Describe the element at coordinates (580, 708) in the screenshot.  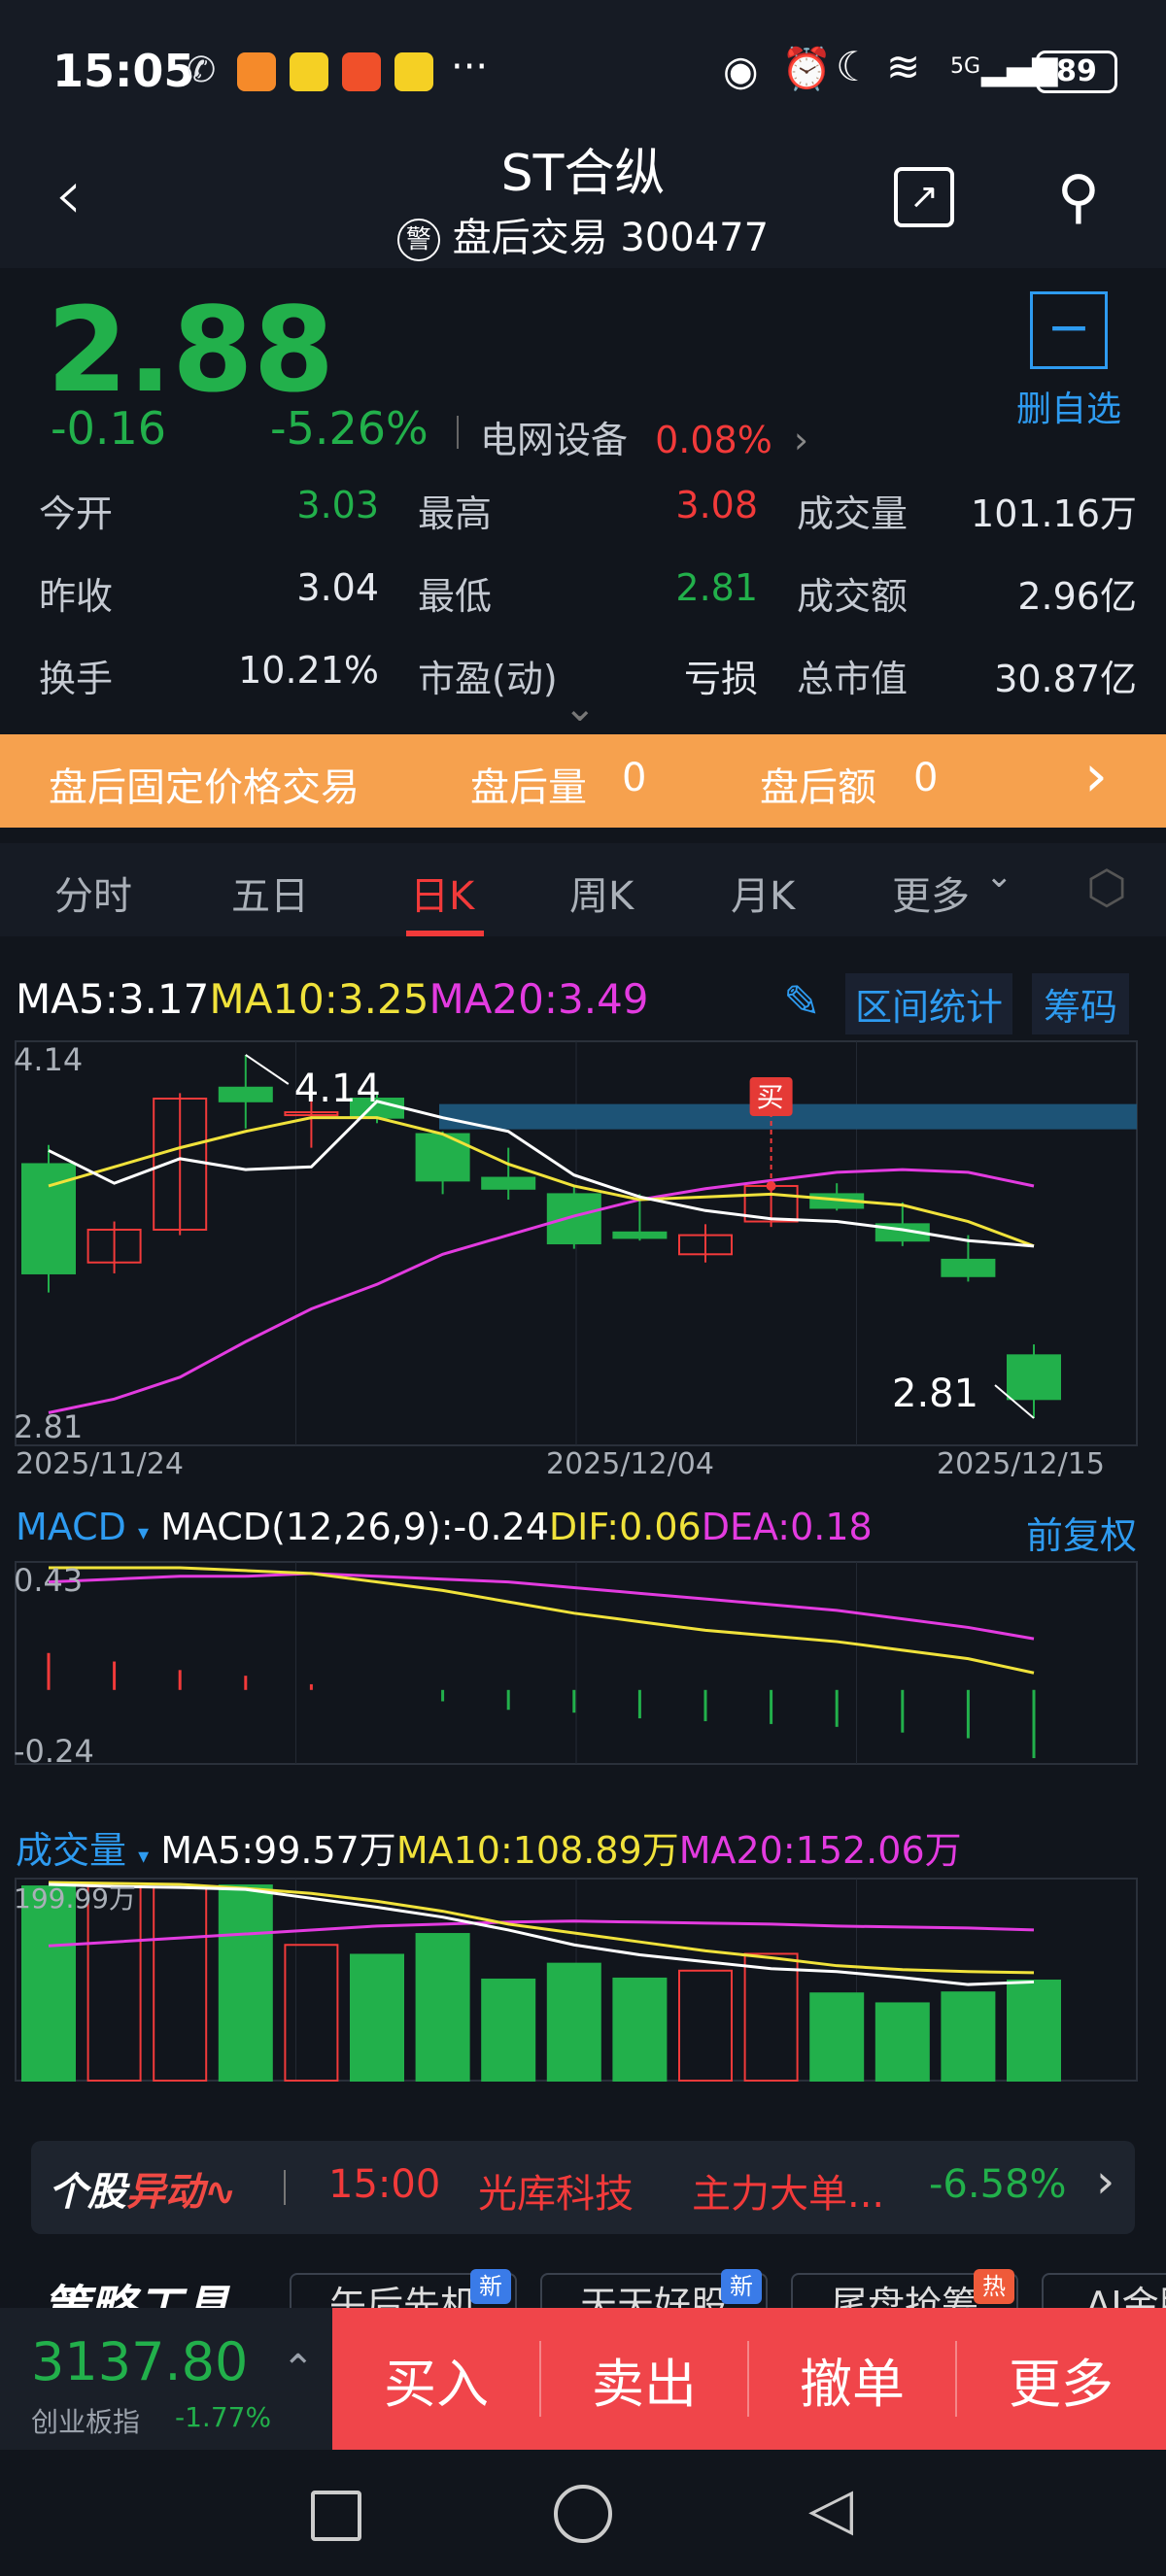
I see `expand-chevron-icon: ⌄` at that location.